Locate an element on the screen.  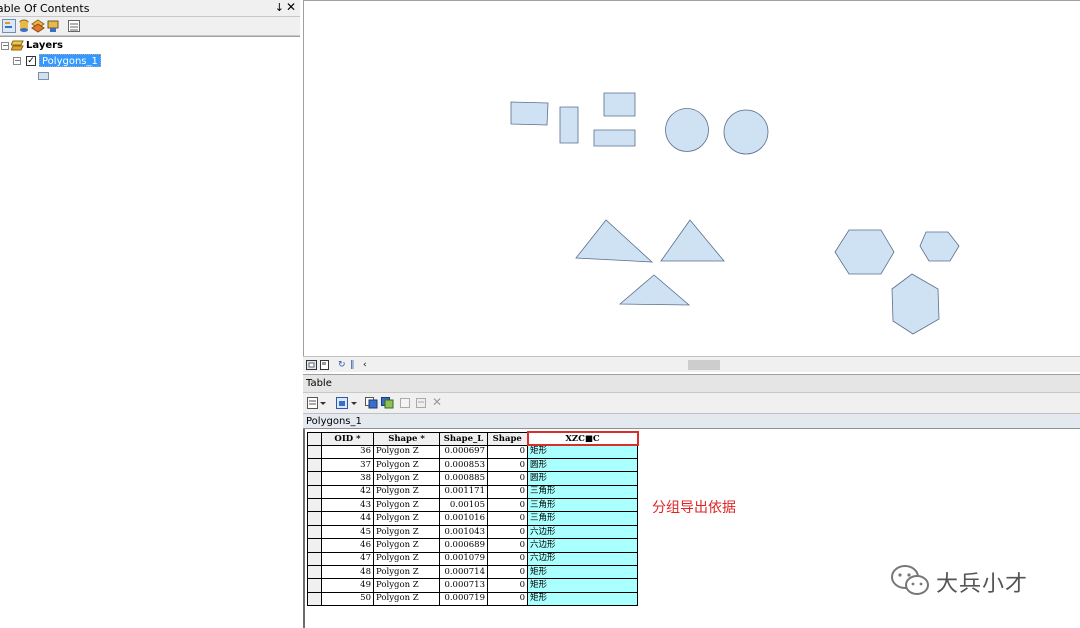
collapse-icon: − is located at coordinates (17, 61).